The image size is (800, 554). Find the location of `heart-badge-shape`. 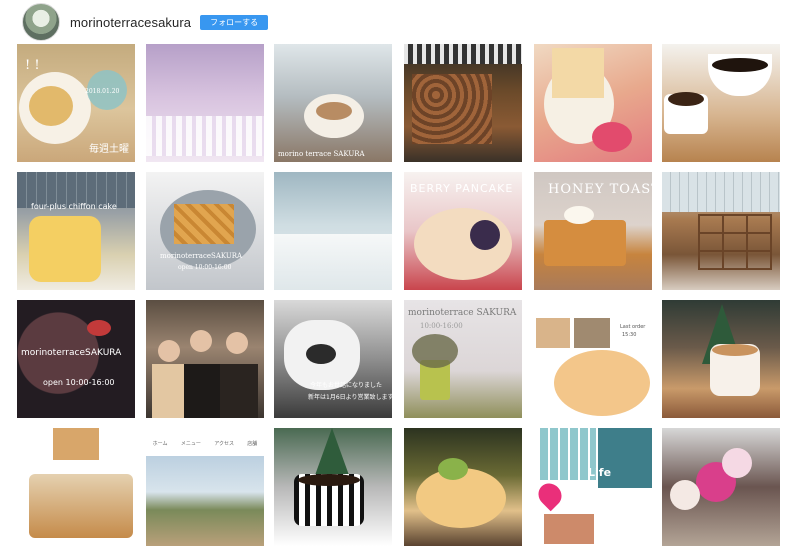

heart-badge-shape is located at coordinates (612, 137).